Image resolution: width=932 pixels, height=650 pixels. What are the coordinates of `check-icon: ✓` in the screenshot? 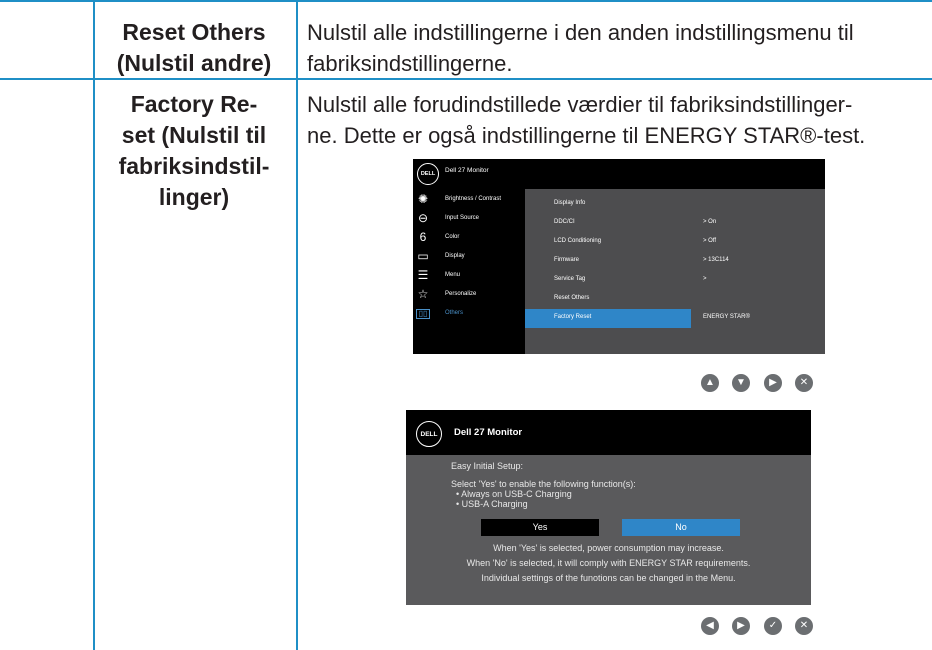 It's located at (773, 626).